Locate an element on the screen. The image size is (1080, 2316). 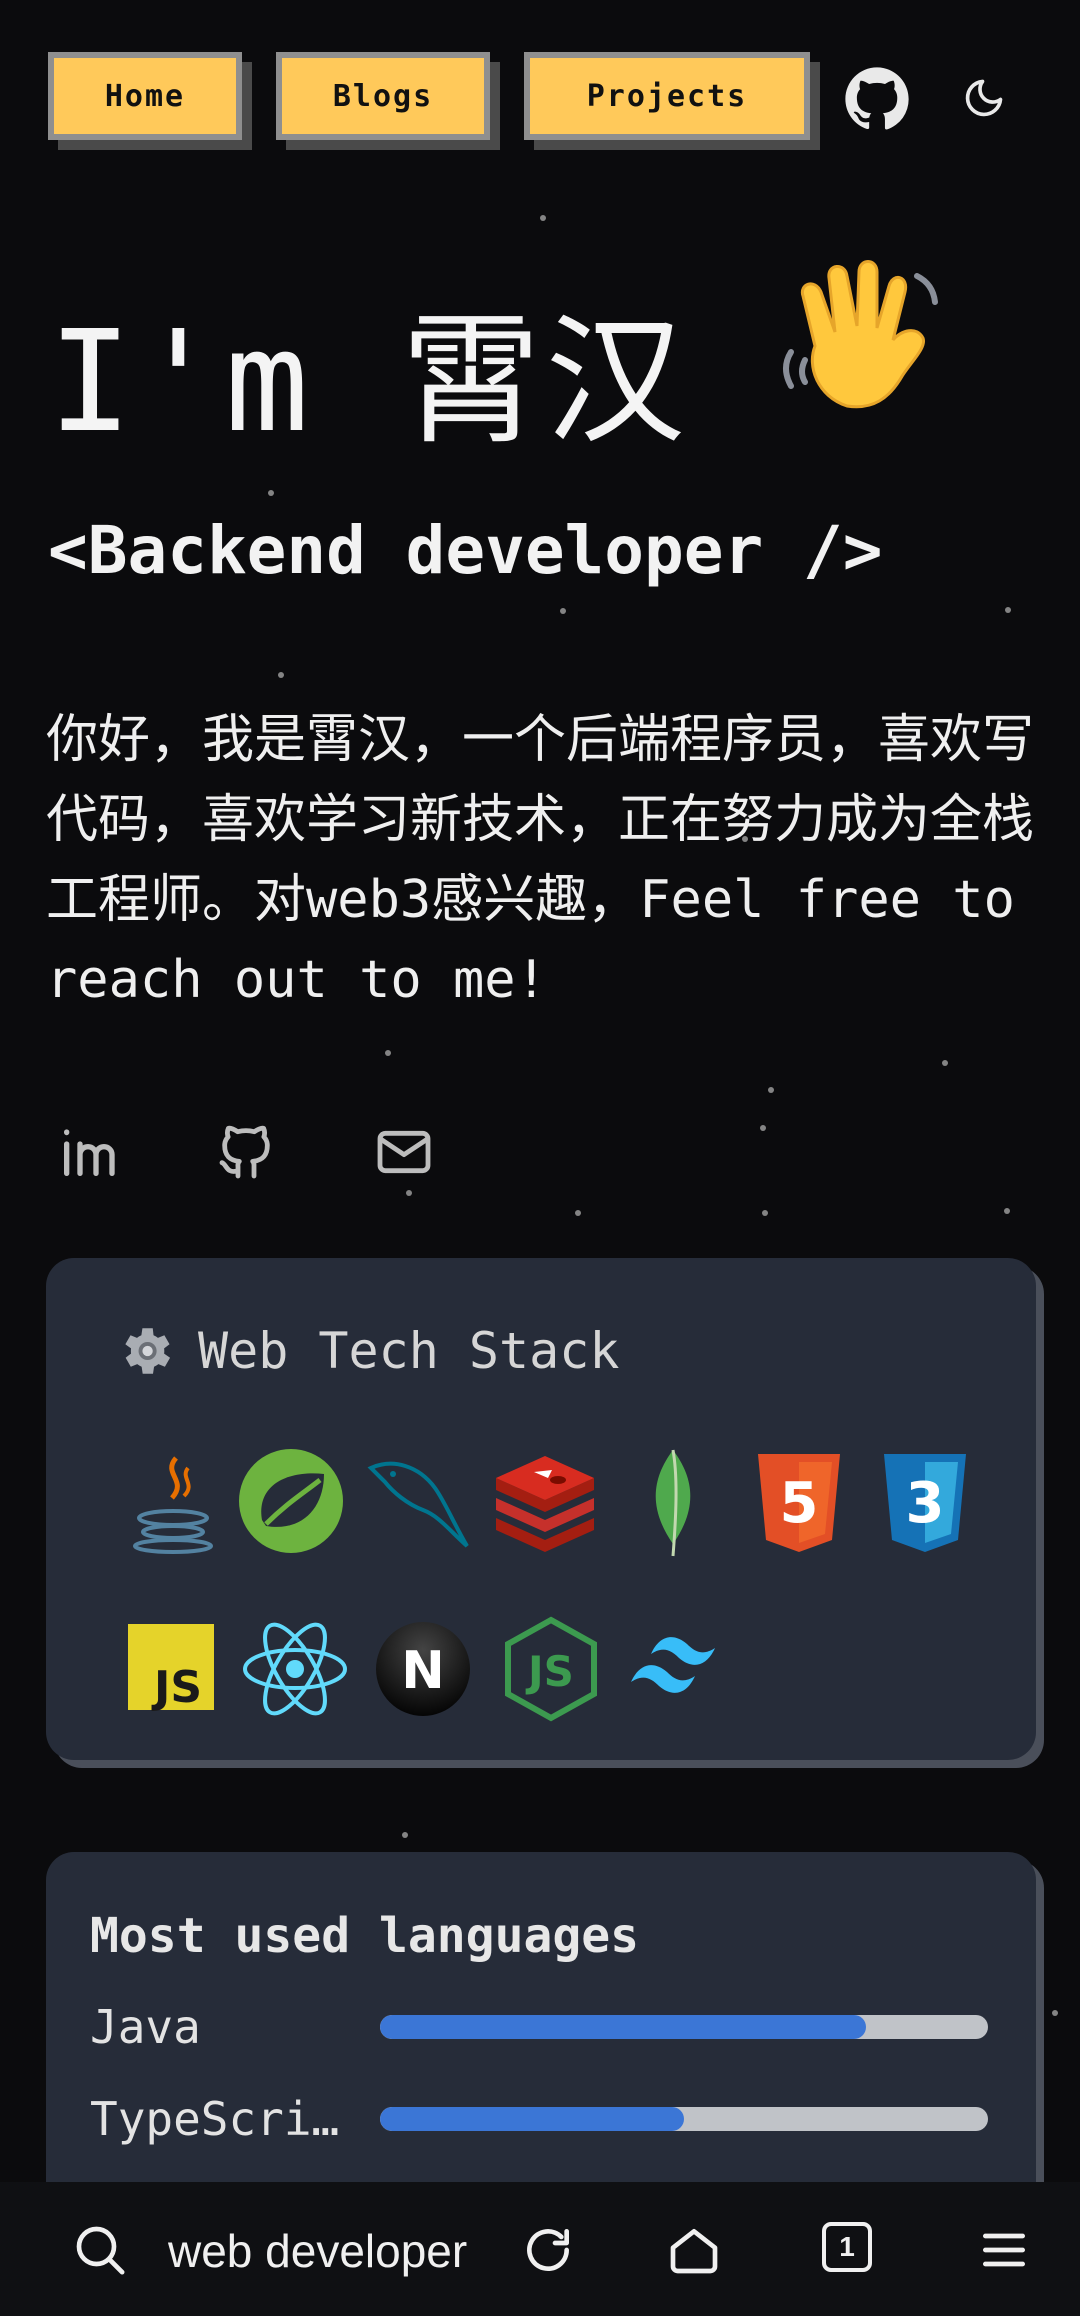
language-name: Java is located at coordinates (145, 2027).